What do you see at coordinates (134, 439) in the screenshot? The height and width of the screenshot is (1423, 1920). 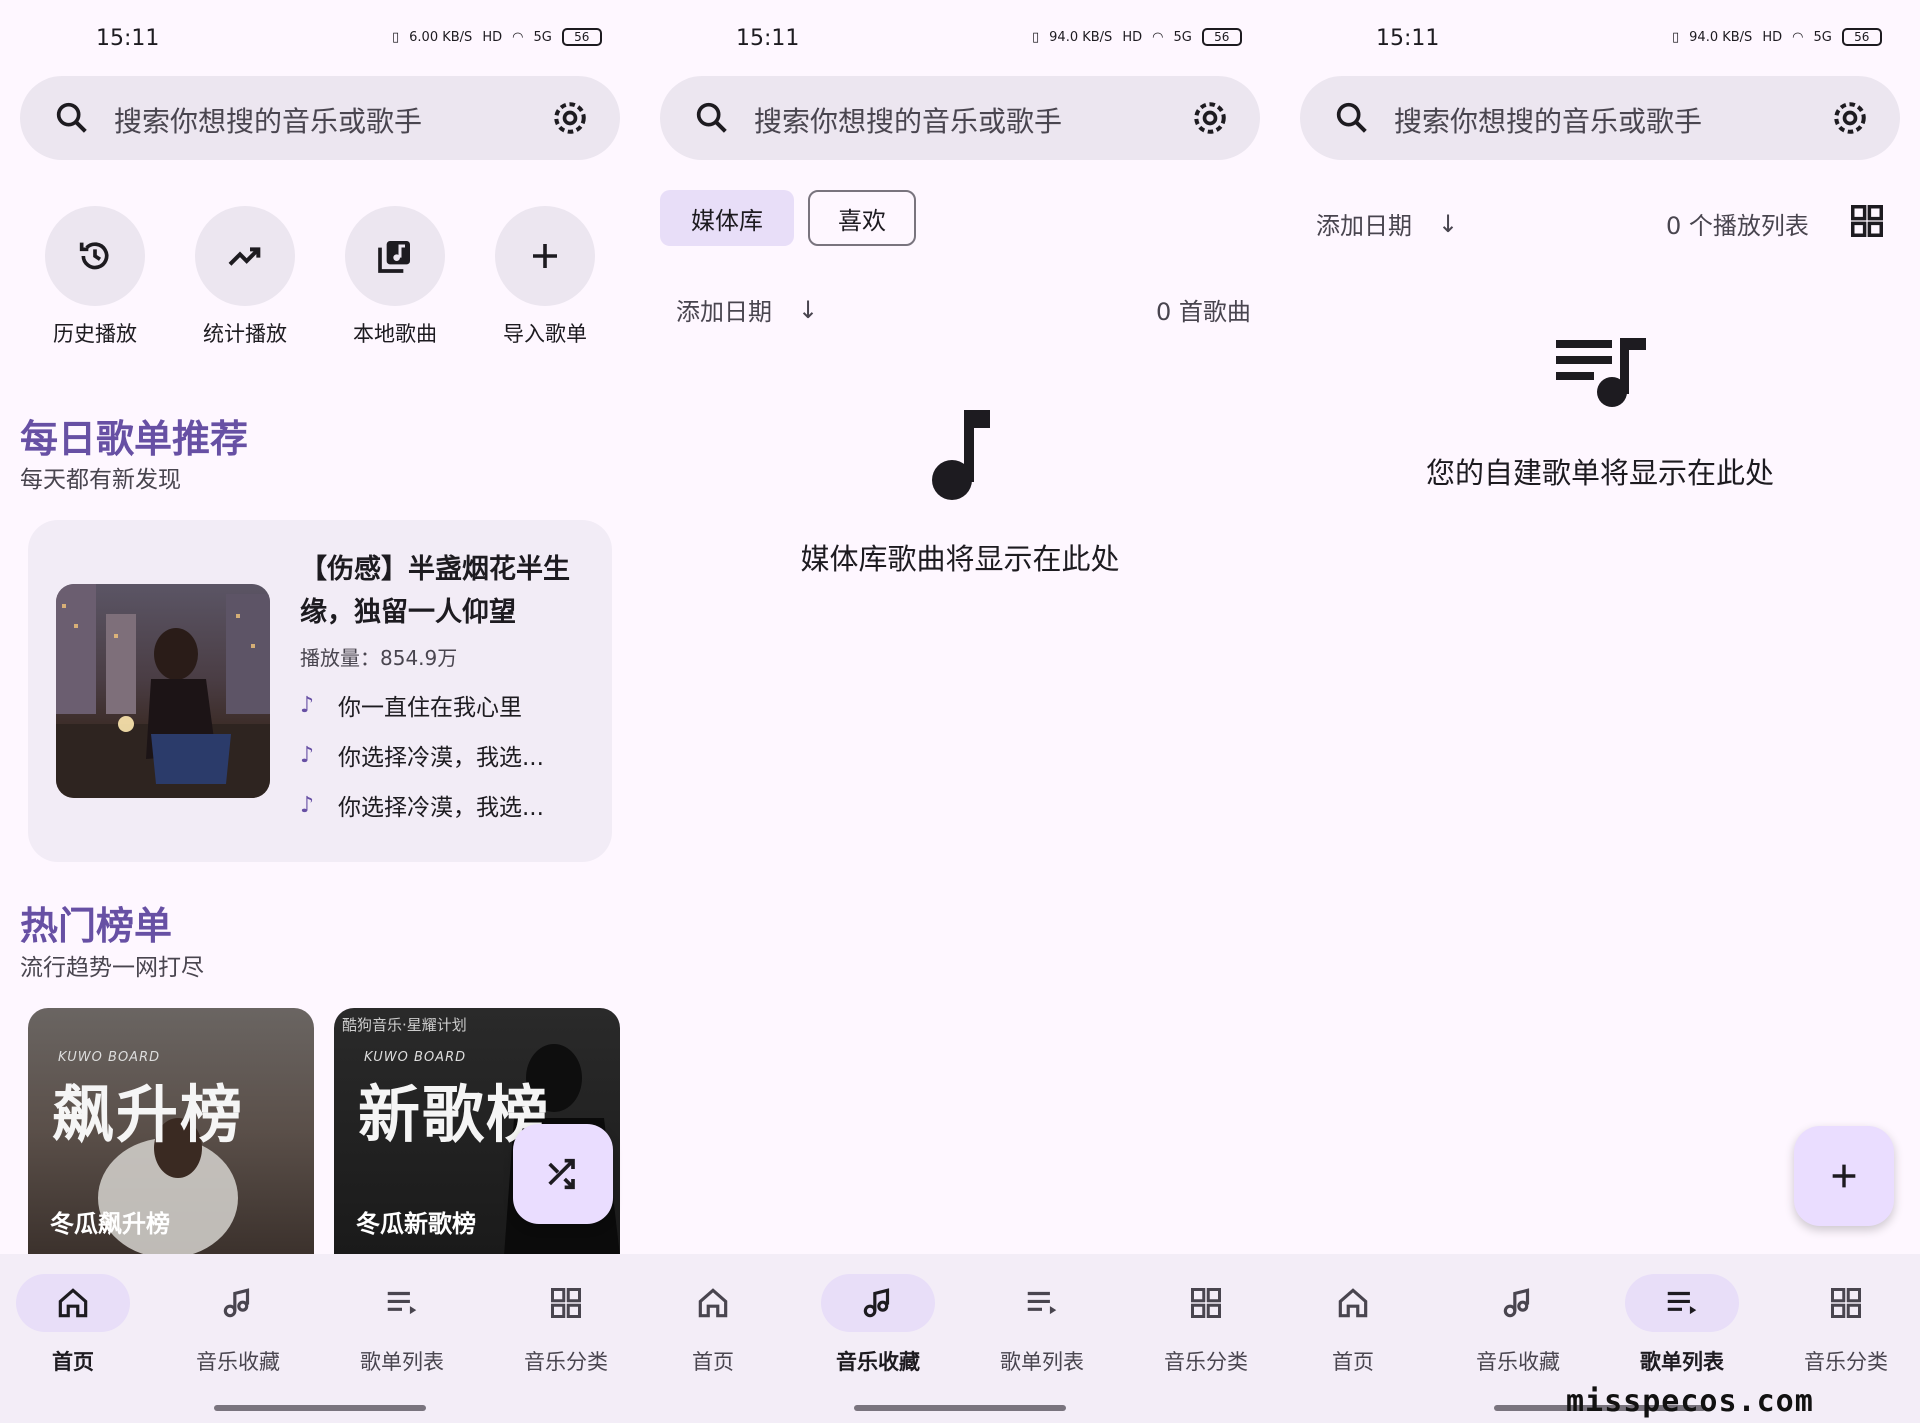 I see `daily-title: 每日歌单推荐` at bounding box center [134, 439].